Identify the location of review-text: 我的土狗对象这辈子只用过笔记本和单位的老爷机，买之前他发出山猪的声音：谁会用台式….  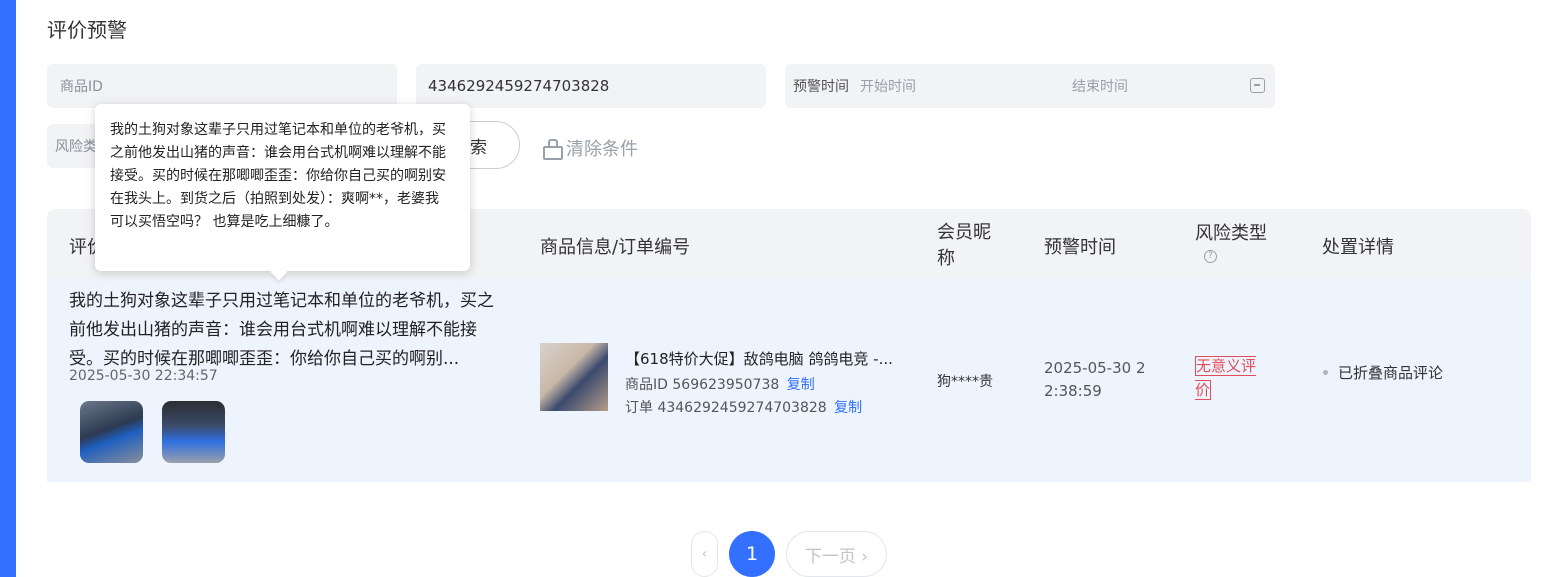
(284, 330).